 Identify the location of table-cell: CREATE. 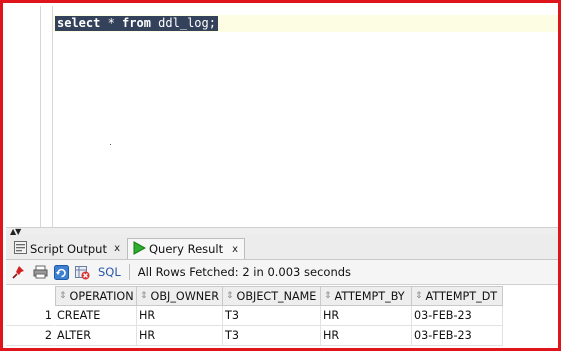
(96, 316).